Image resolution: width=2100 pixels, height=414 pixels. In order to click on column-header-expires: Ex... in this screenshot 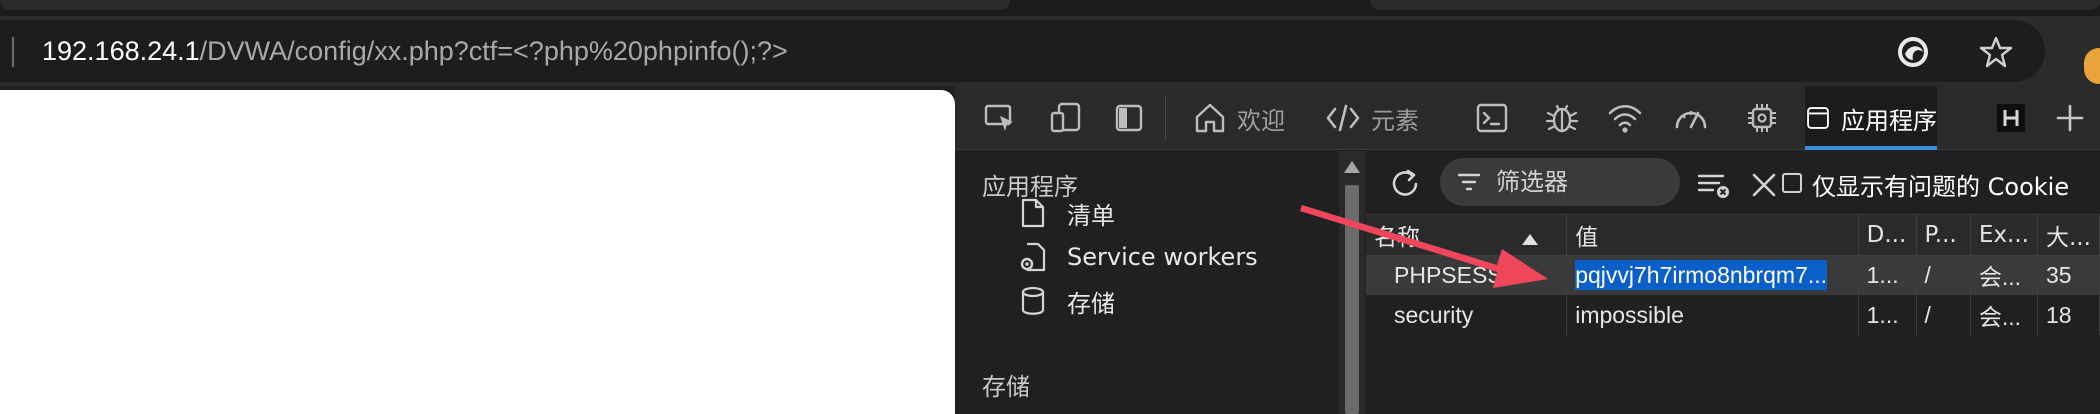, I will do `click(2004, 235)`.